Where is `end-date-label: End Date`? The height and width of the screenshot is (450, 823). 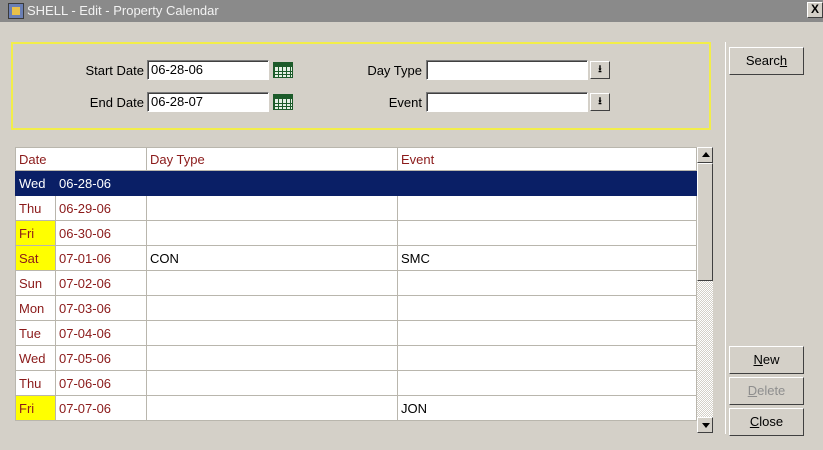
end-date-label: End Date is located at coordinates (116, 102).